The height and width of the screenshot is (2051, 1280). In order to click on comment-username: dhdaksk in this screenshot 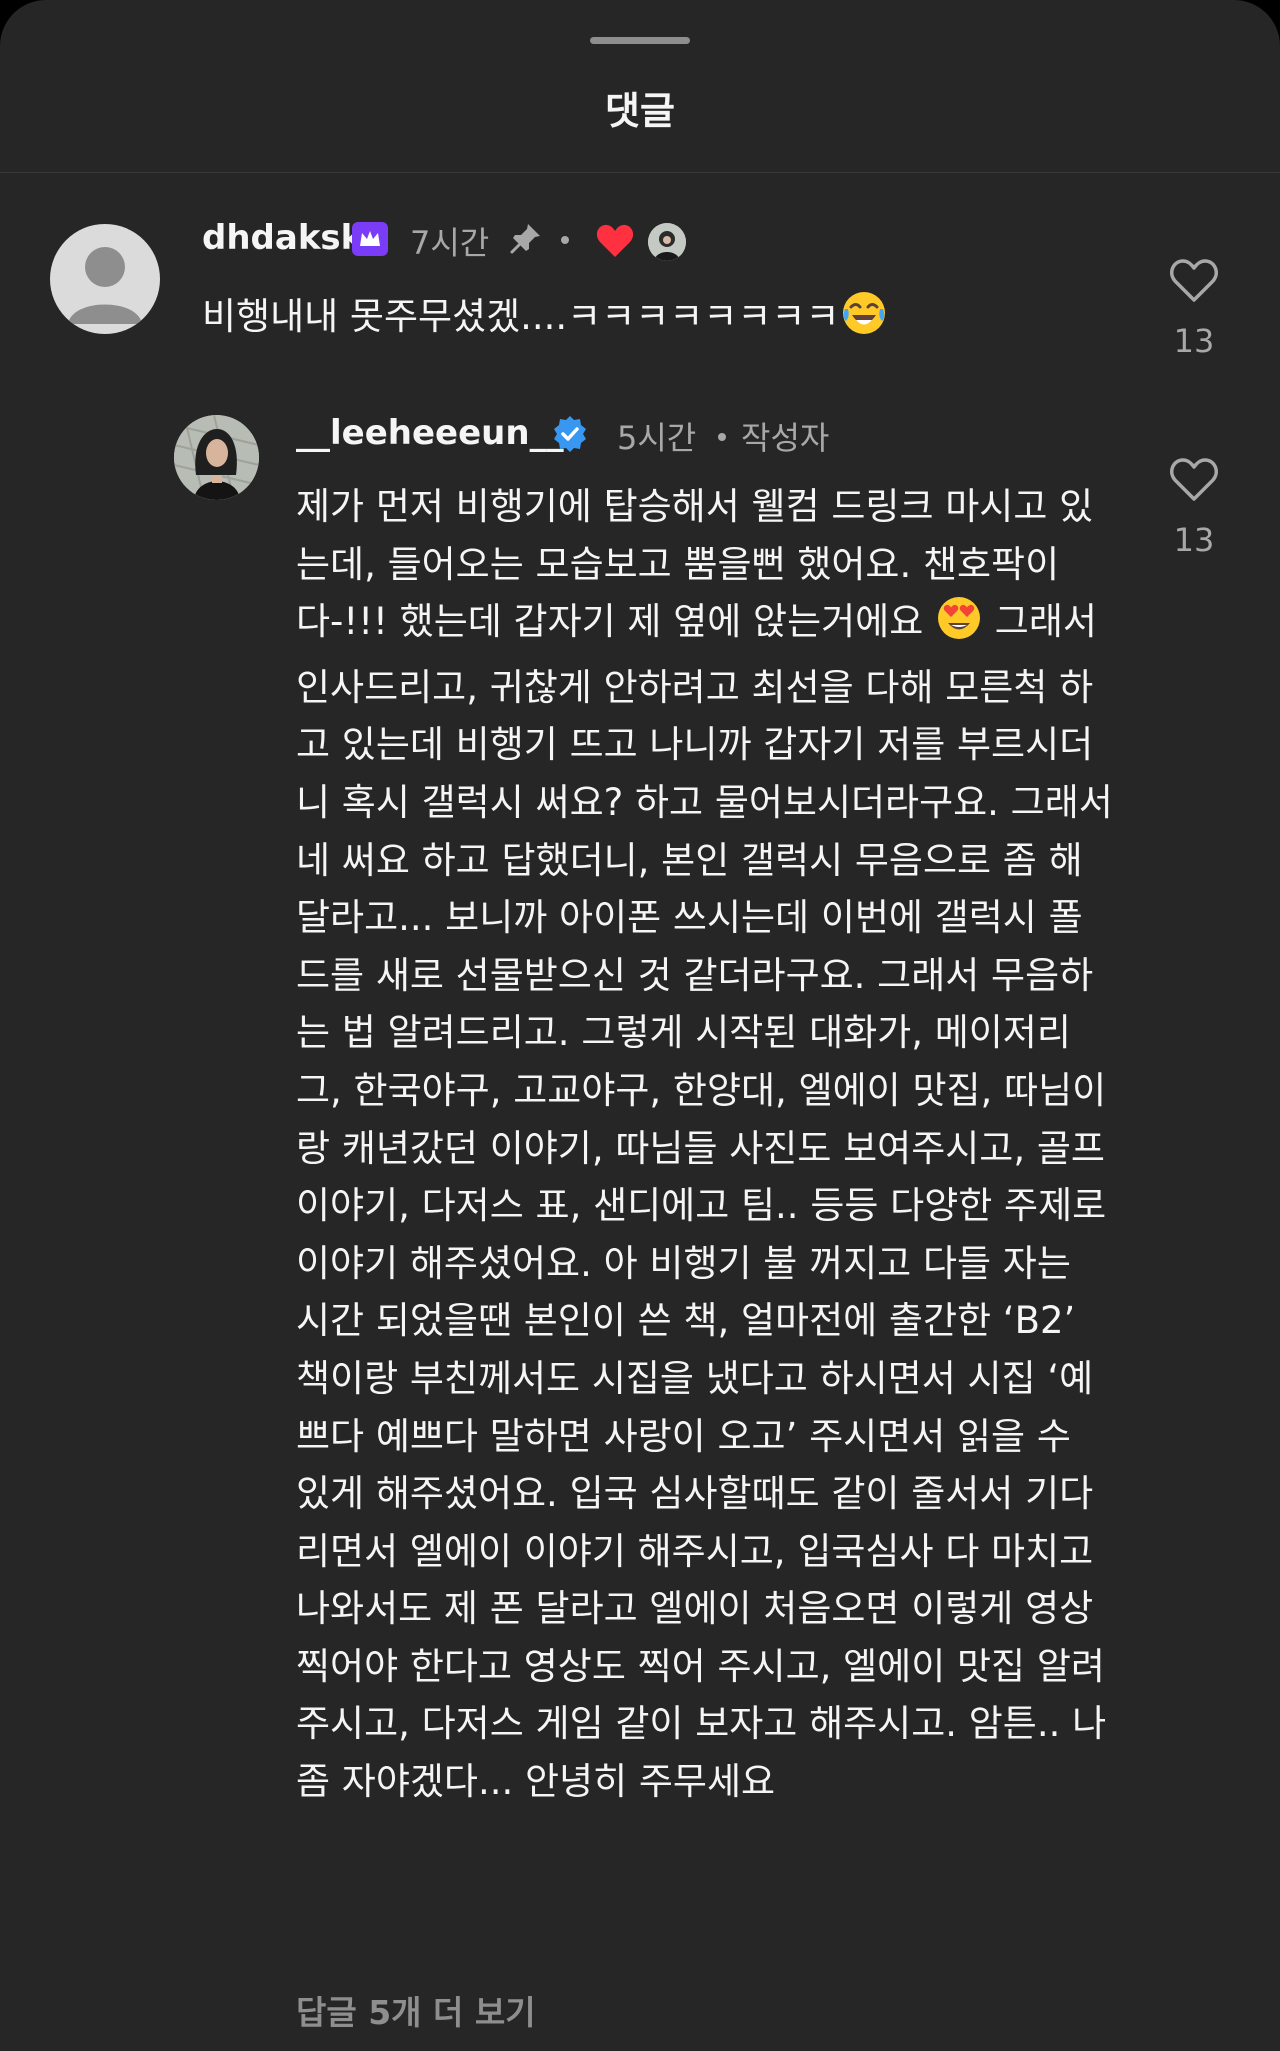, I will do `click(282, 238)`.